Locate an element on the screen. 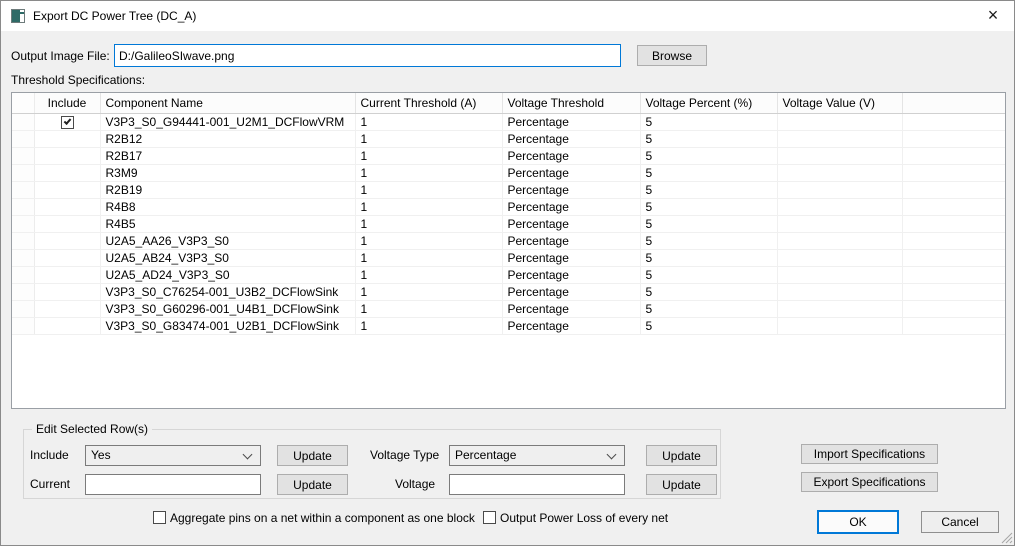 This screenshot has width=1015, height=546. table-row: U2A5_AA26_V3P3_S0 1 Percentage 5 is located at coordinates (508, 241).